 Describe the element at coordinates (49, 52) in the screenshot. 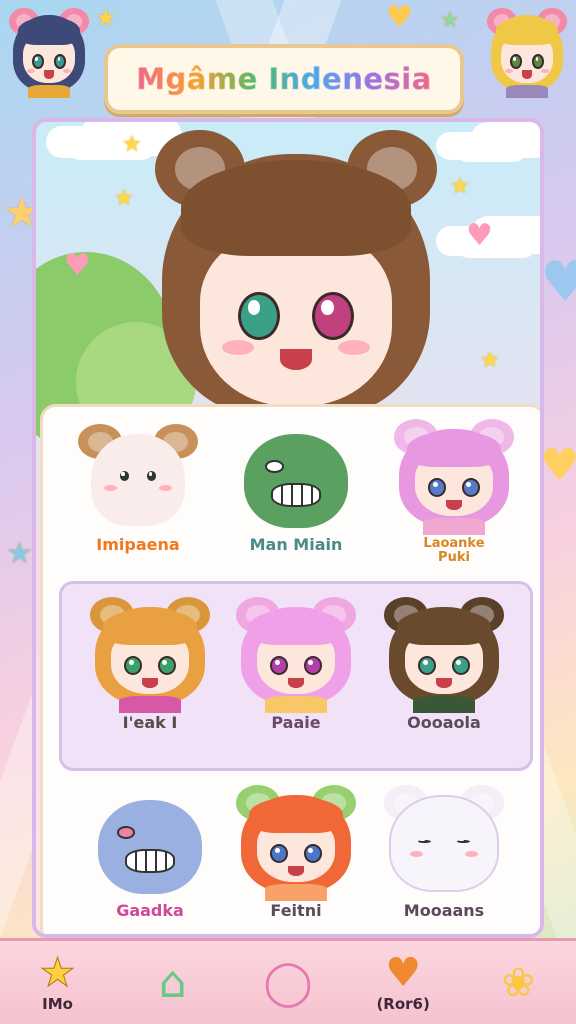

I see `corner-avatar-left` at that location.